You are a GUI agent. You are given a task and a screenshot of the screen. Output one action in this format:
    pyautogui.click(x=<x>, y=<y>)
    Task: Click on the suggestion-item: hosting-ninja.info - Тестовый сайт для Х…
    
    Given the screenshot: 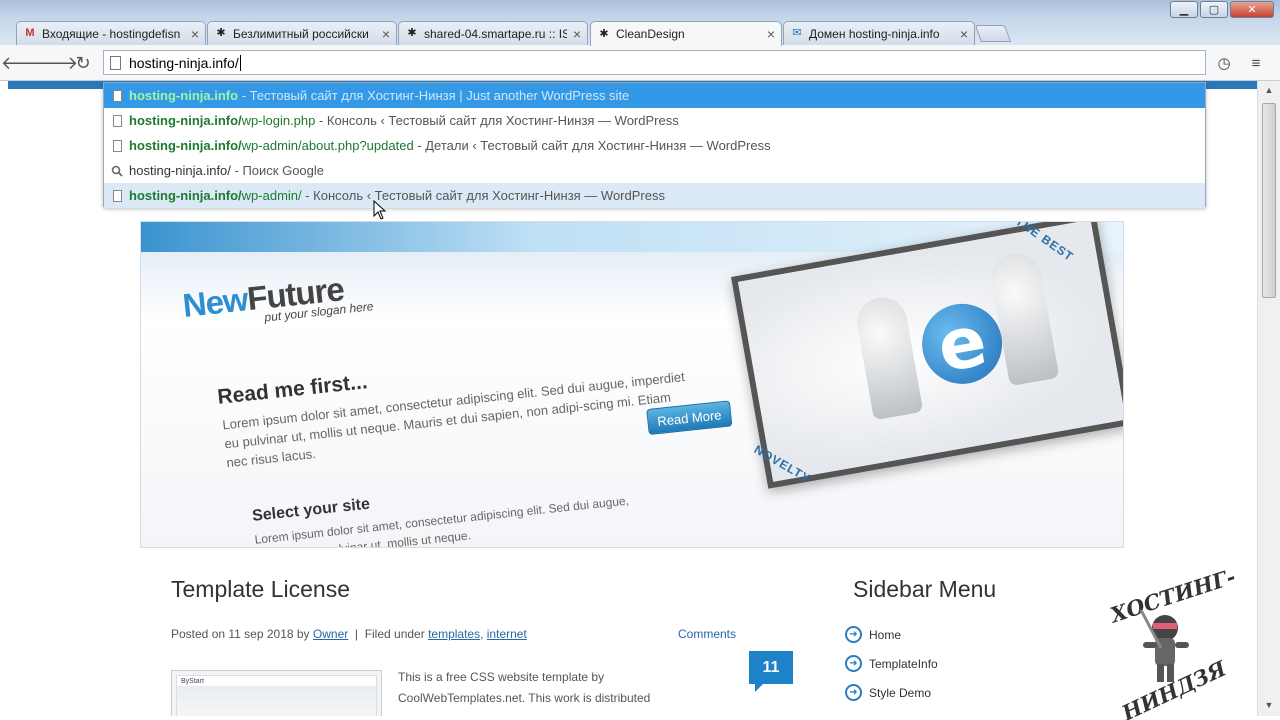 What is the action you would take?
    pyautogui.click(x=654, y=95)
    